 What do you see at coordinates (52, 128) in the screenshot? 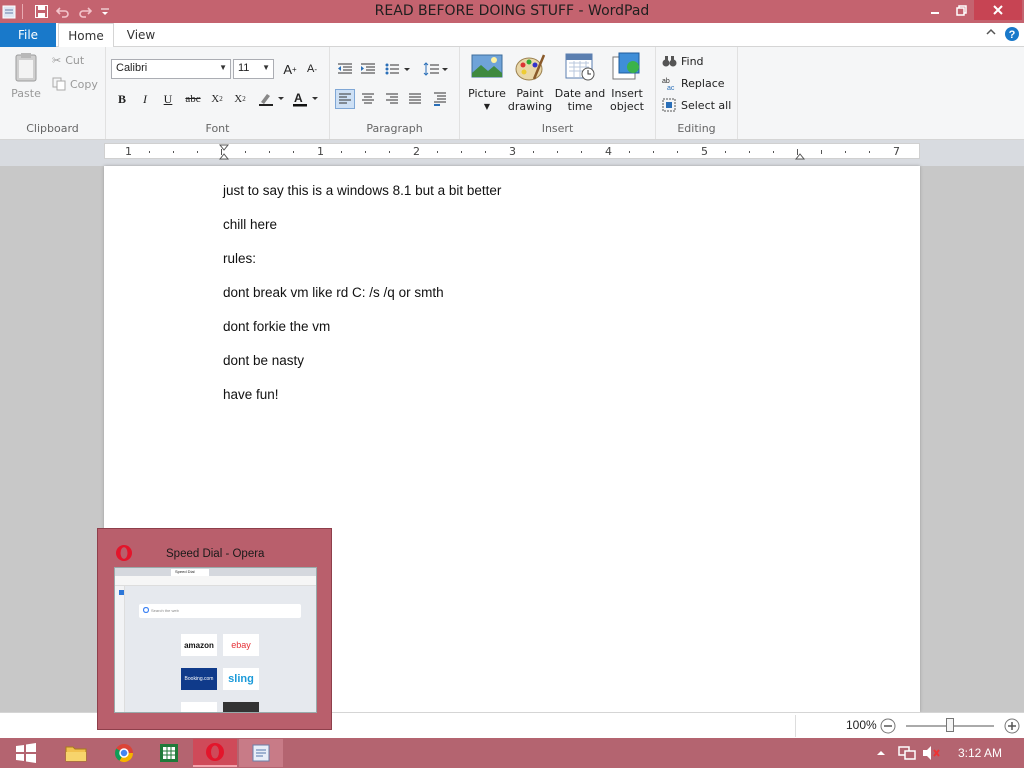
I see `clipboard-group-label: Clipboard` at bounding box center [52, 128].